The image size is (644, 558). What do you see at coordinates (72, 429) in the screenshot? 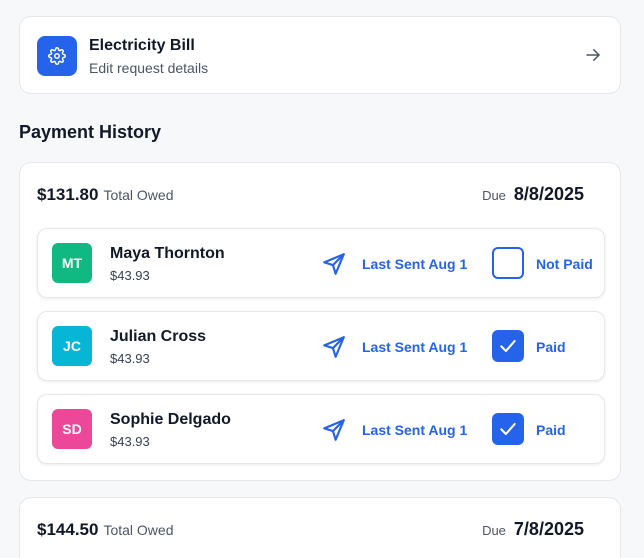
I see `avatar: SD` at bounding box center [72, 429].